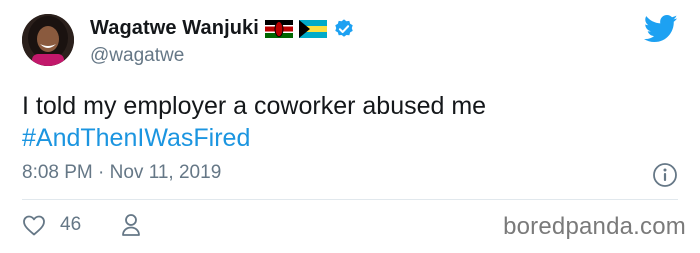 The image size is (700, 253). Describe the element at coordinates (254, 106) in the screenshot. I see `tweet-body: I told my employer a coworker abused me` at that location.